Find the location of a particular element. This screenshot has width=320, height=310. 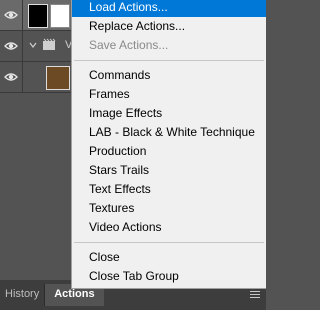

menu-item-textures: Textures is located at coordinates (169, 208).